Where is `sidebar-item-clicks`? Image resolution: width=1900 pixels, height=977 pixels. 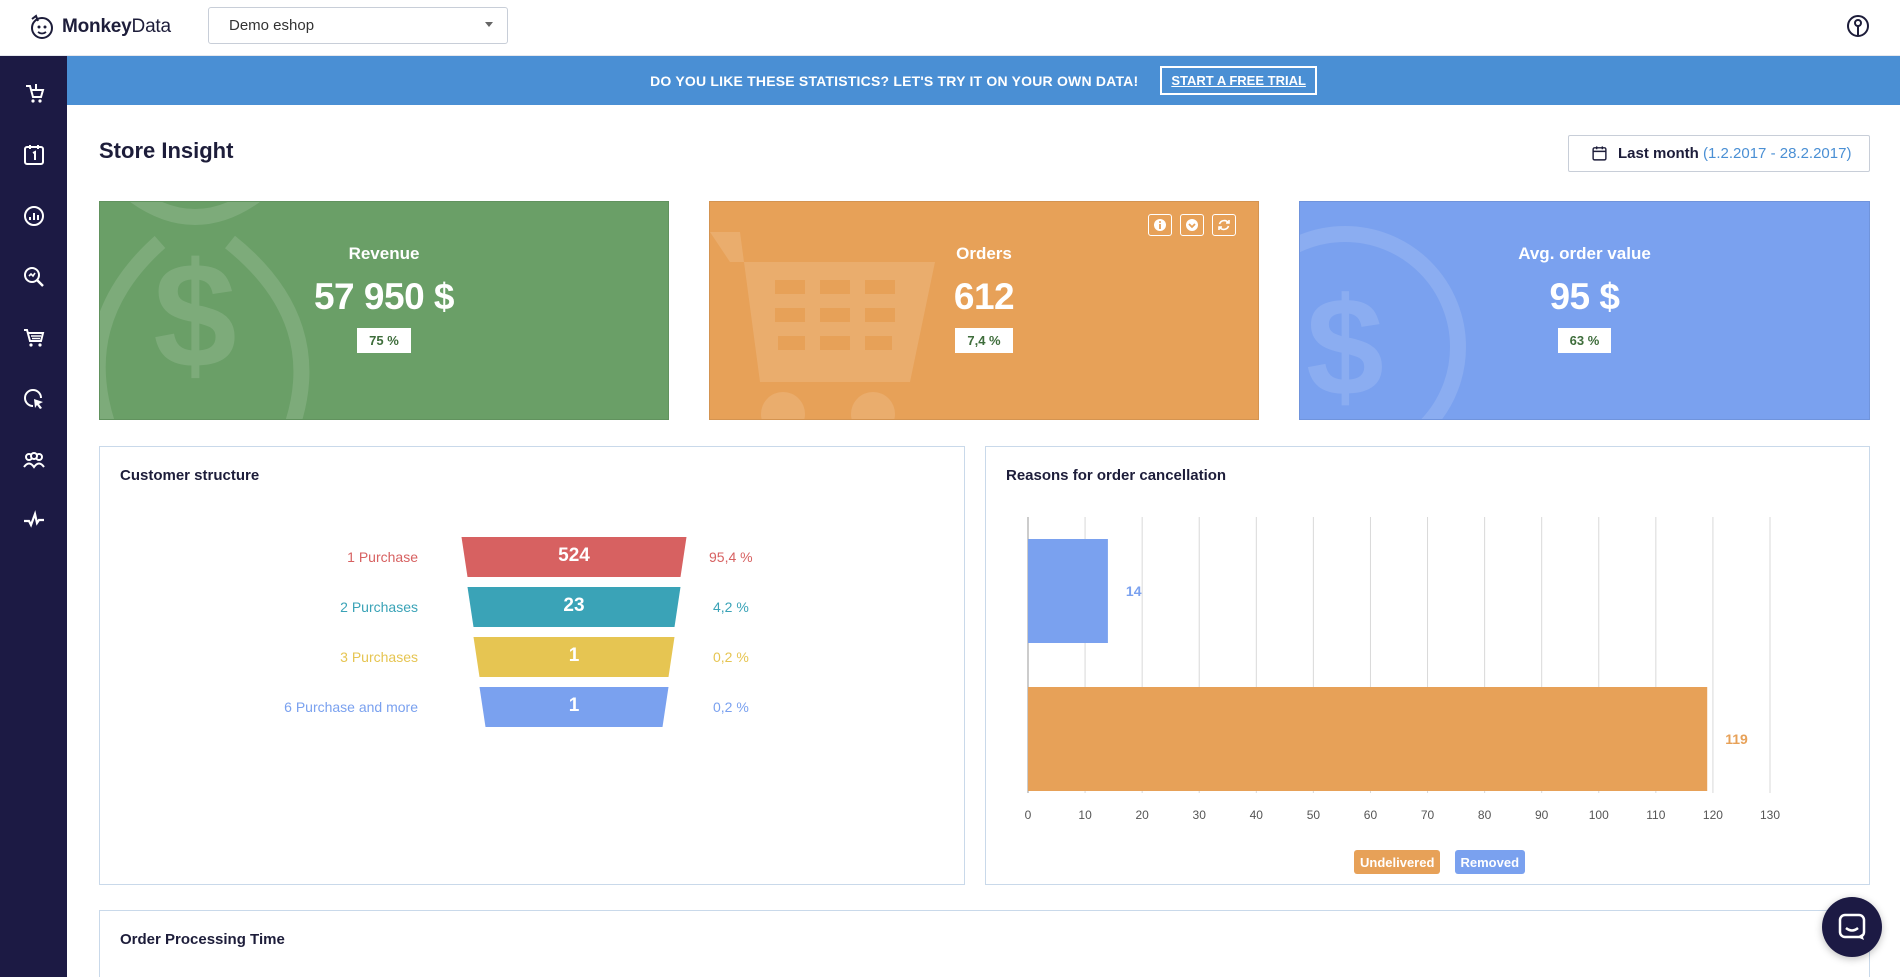
sidebar-item-clicks is located at coordinates (33, 399).